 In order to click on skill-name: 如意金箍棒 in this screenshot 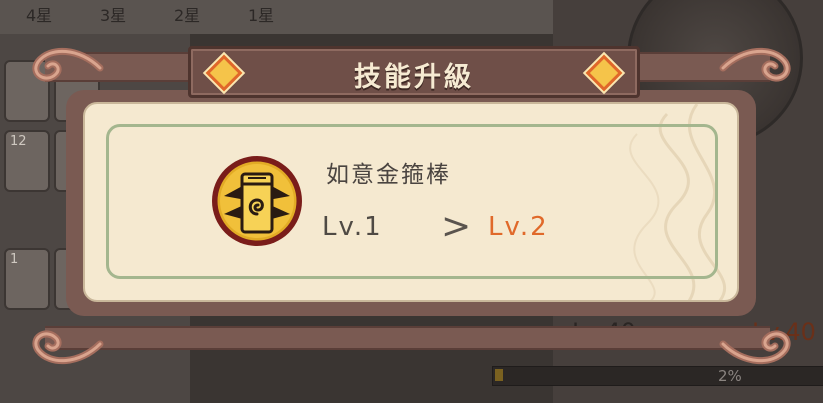, I will do `click(388, 175)`.